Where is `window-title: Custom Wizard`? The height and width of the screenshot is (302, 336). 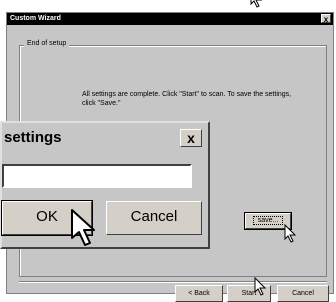
window-title: Custom Wizard is located at coordinates (35, 18).